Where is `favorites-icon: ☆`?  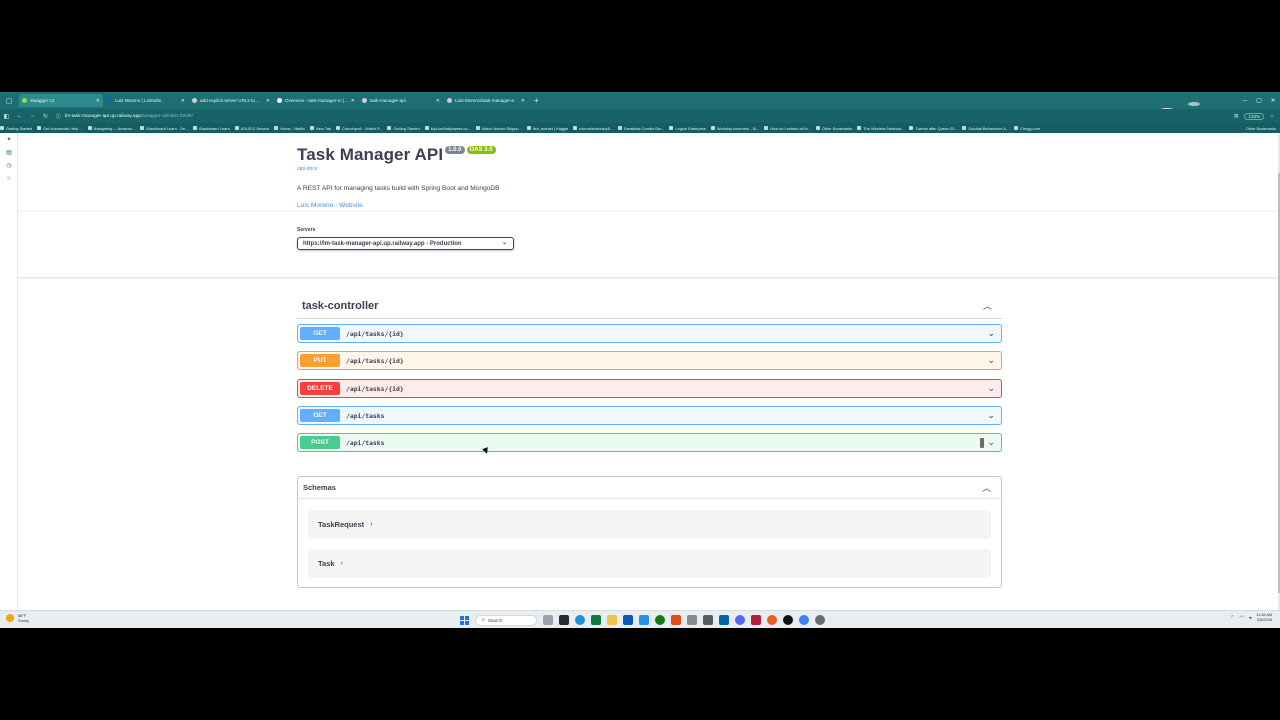
favorites-icon: ☆ is located at coordinates (9, 178).